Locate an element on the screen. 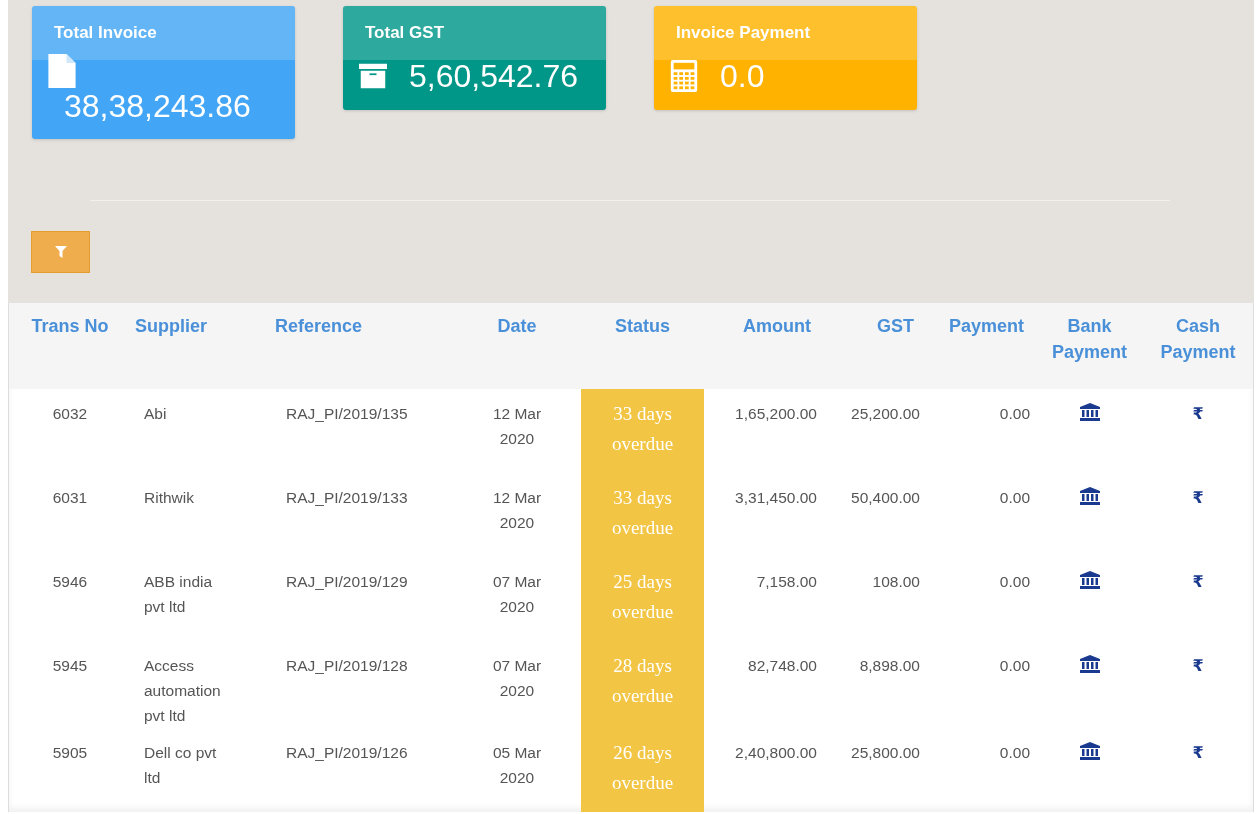  table-cell-text: RAJ_PI/2019/128 is located at coordinates (347, 666).